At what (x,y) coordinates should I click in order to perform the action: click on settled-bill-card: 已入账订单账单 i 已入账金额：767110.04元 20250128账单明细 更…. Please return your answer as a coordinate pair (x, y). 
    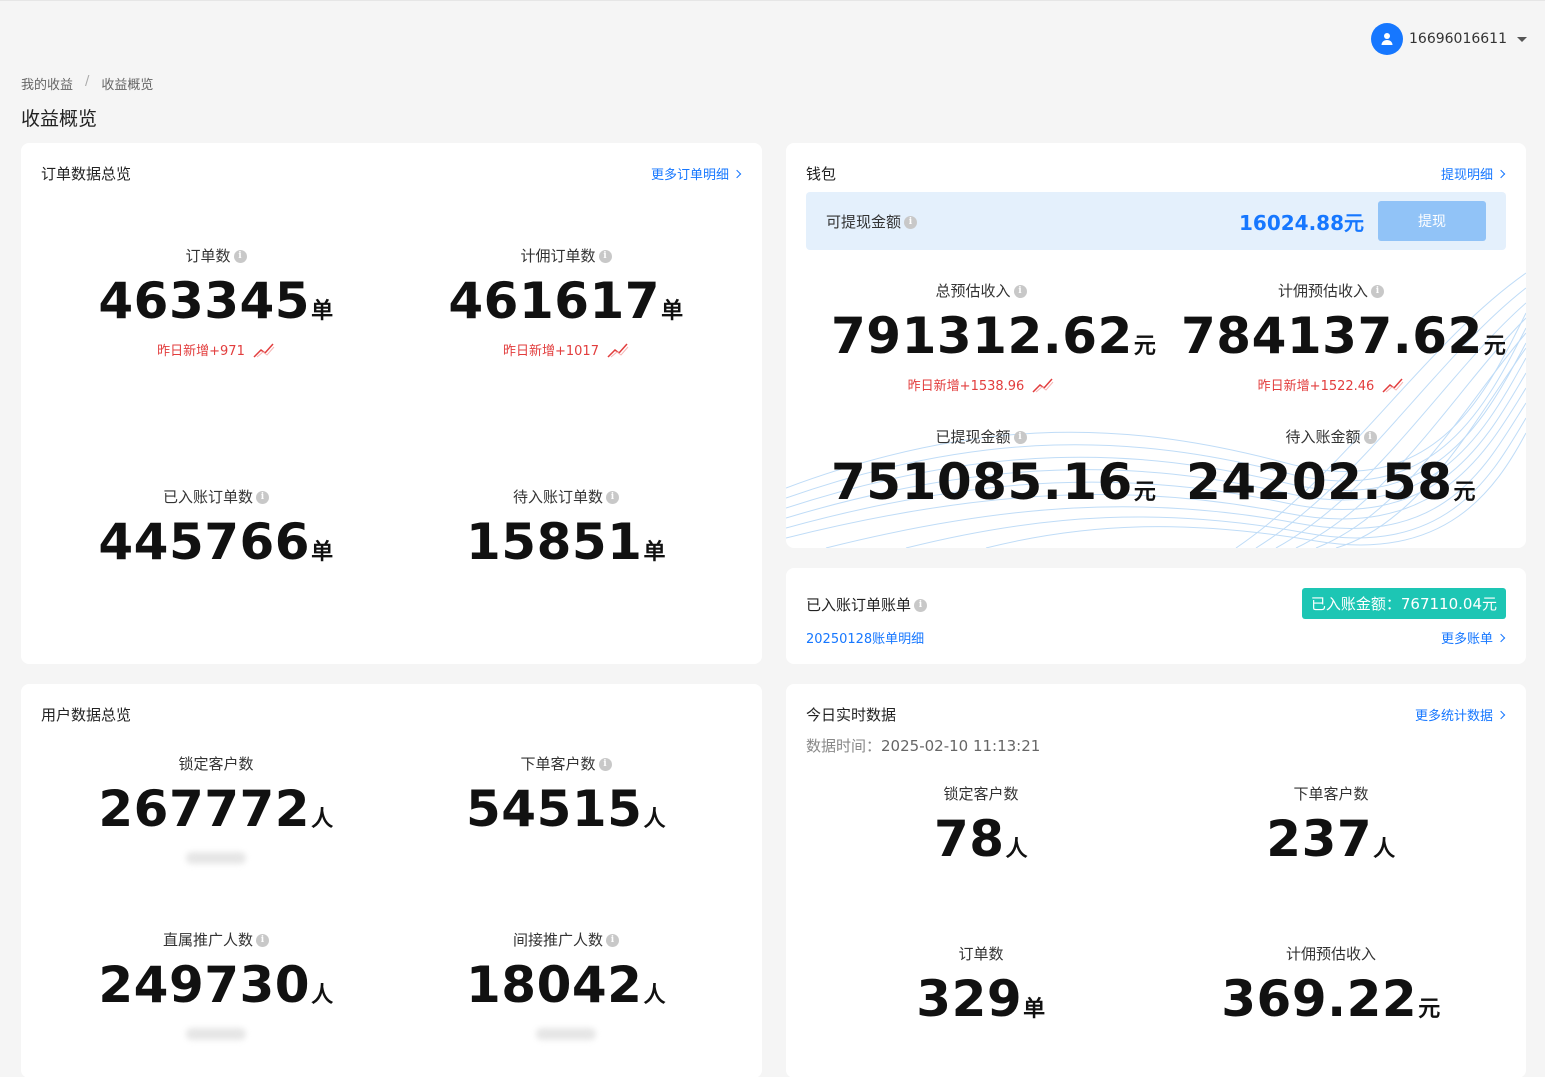
    Looking at the image, I should click on (1156, 616).